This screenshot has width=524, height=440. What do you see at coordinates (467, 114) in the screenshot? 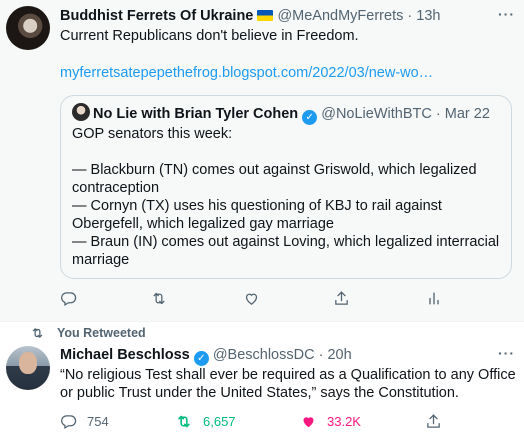
I see `quote-date: Mar 22` at bounding box center [467, 114].